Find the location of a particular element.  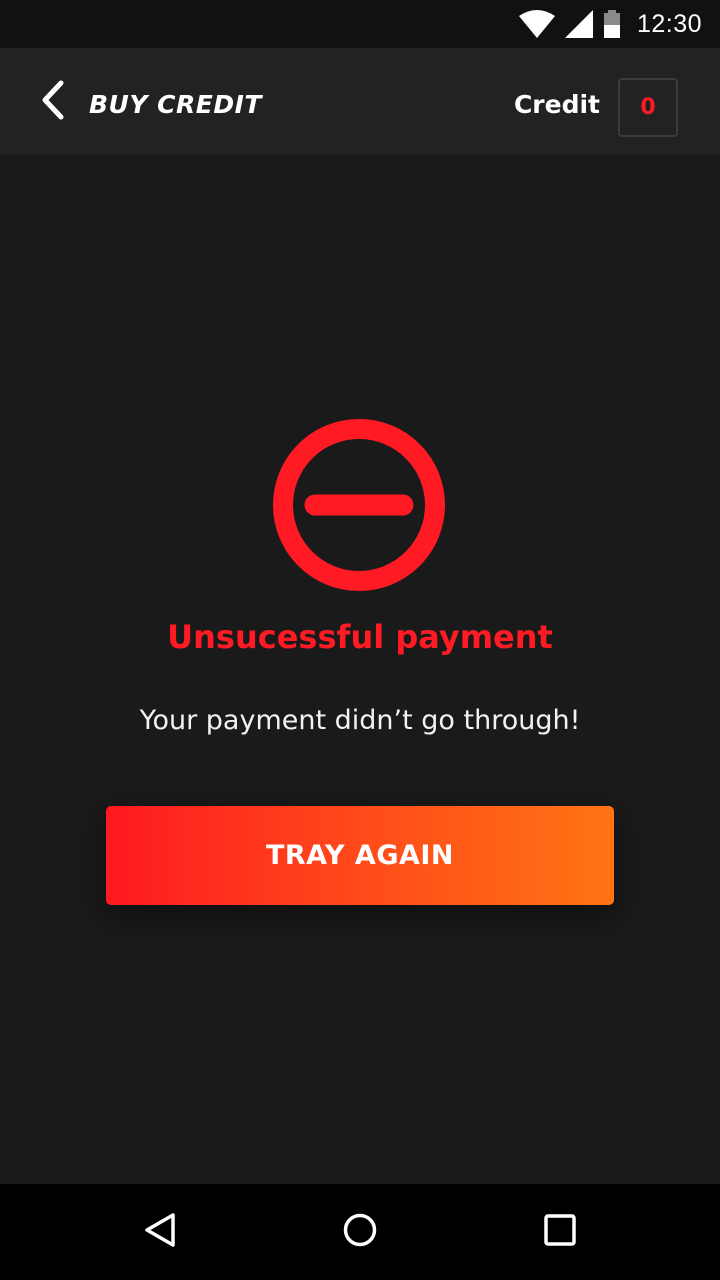

try-again-label: TRAY AGAIN is located at coordinates (360, 855).